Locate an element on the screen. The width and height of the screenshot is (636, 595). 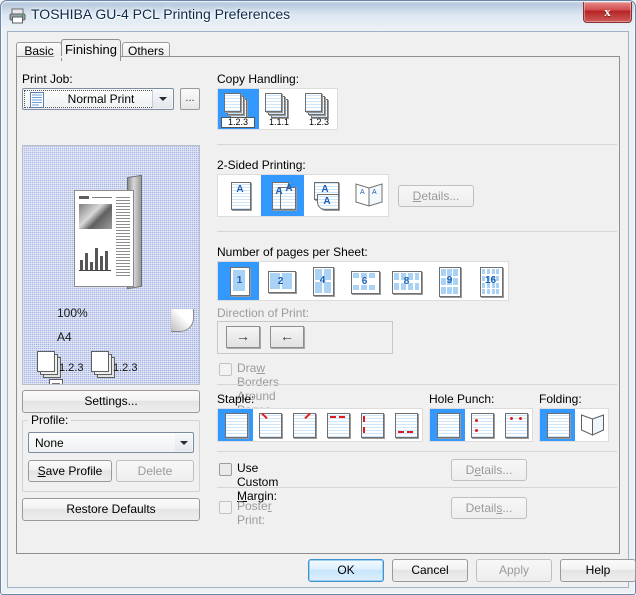
draw-borders-checkbox is located at coordinates (225, 369).